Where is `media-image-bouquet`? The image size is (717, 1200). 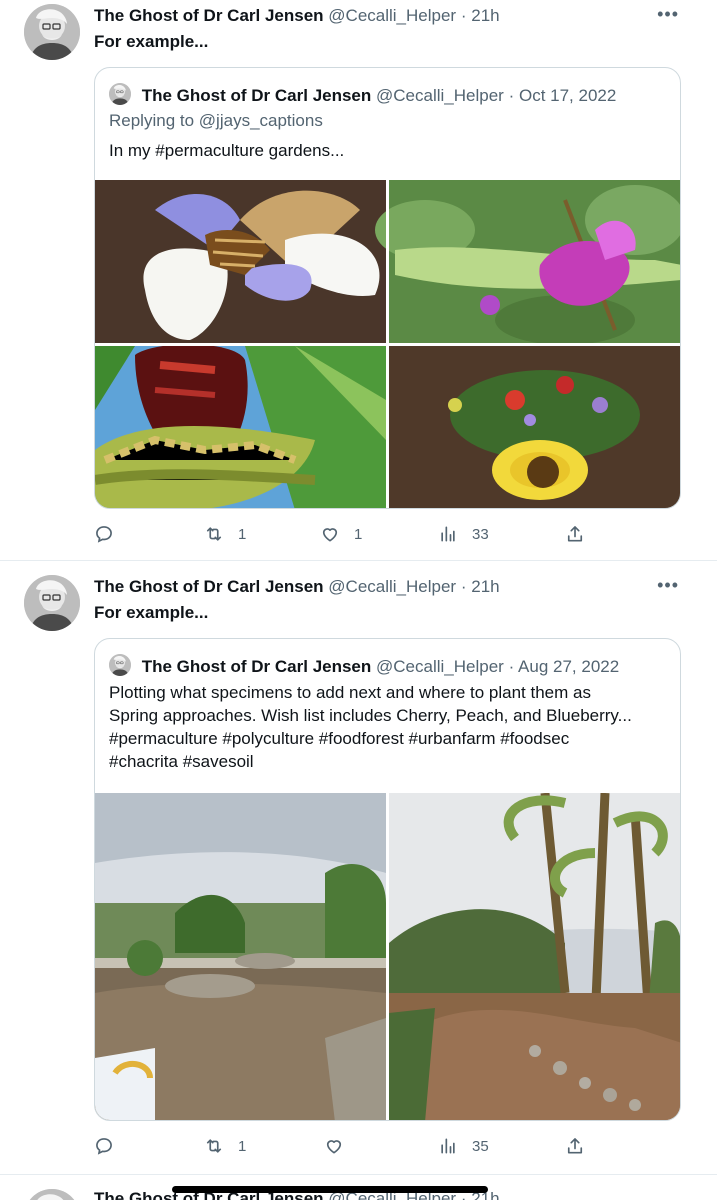
media-image-bouquet is located at coordinates (535, 427).